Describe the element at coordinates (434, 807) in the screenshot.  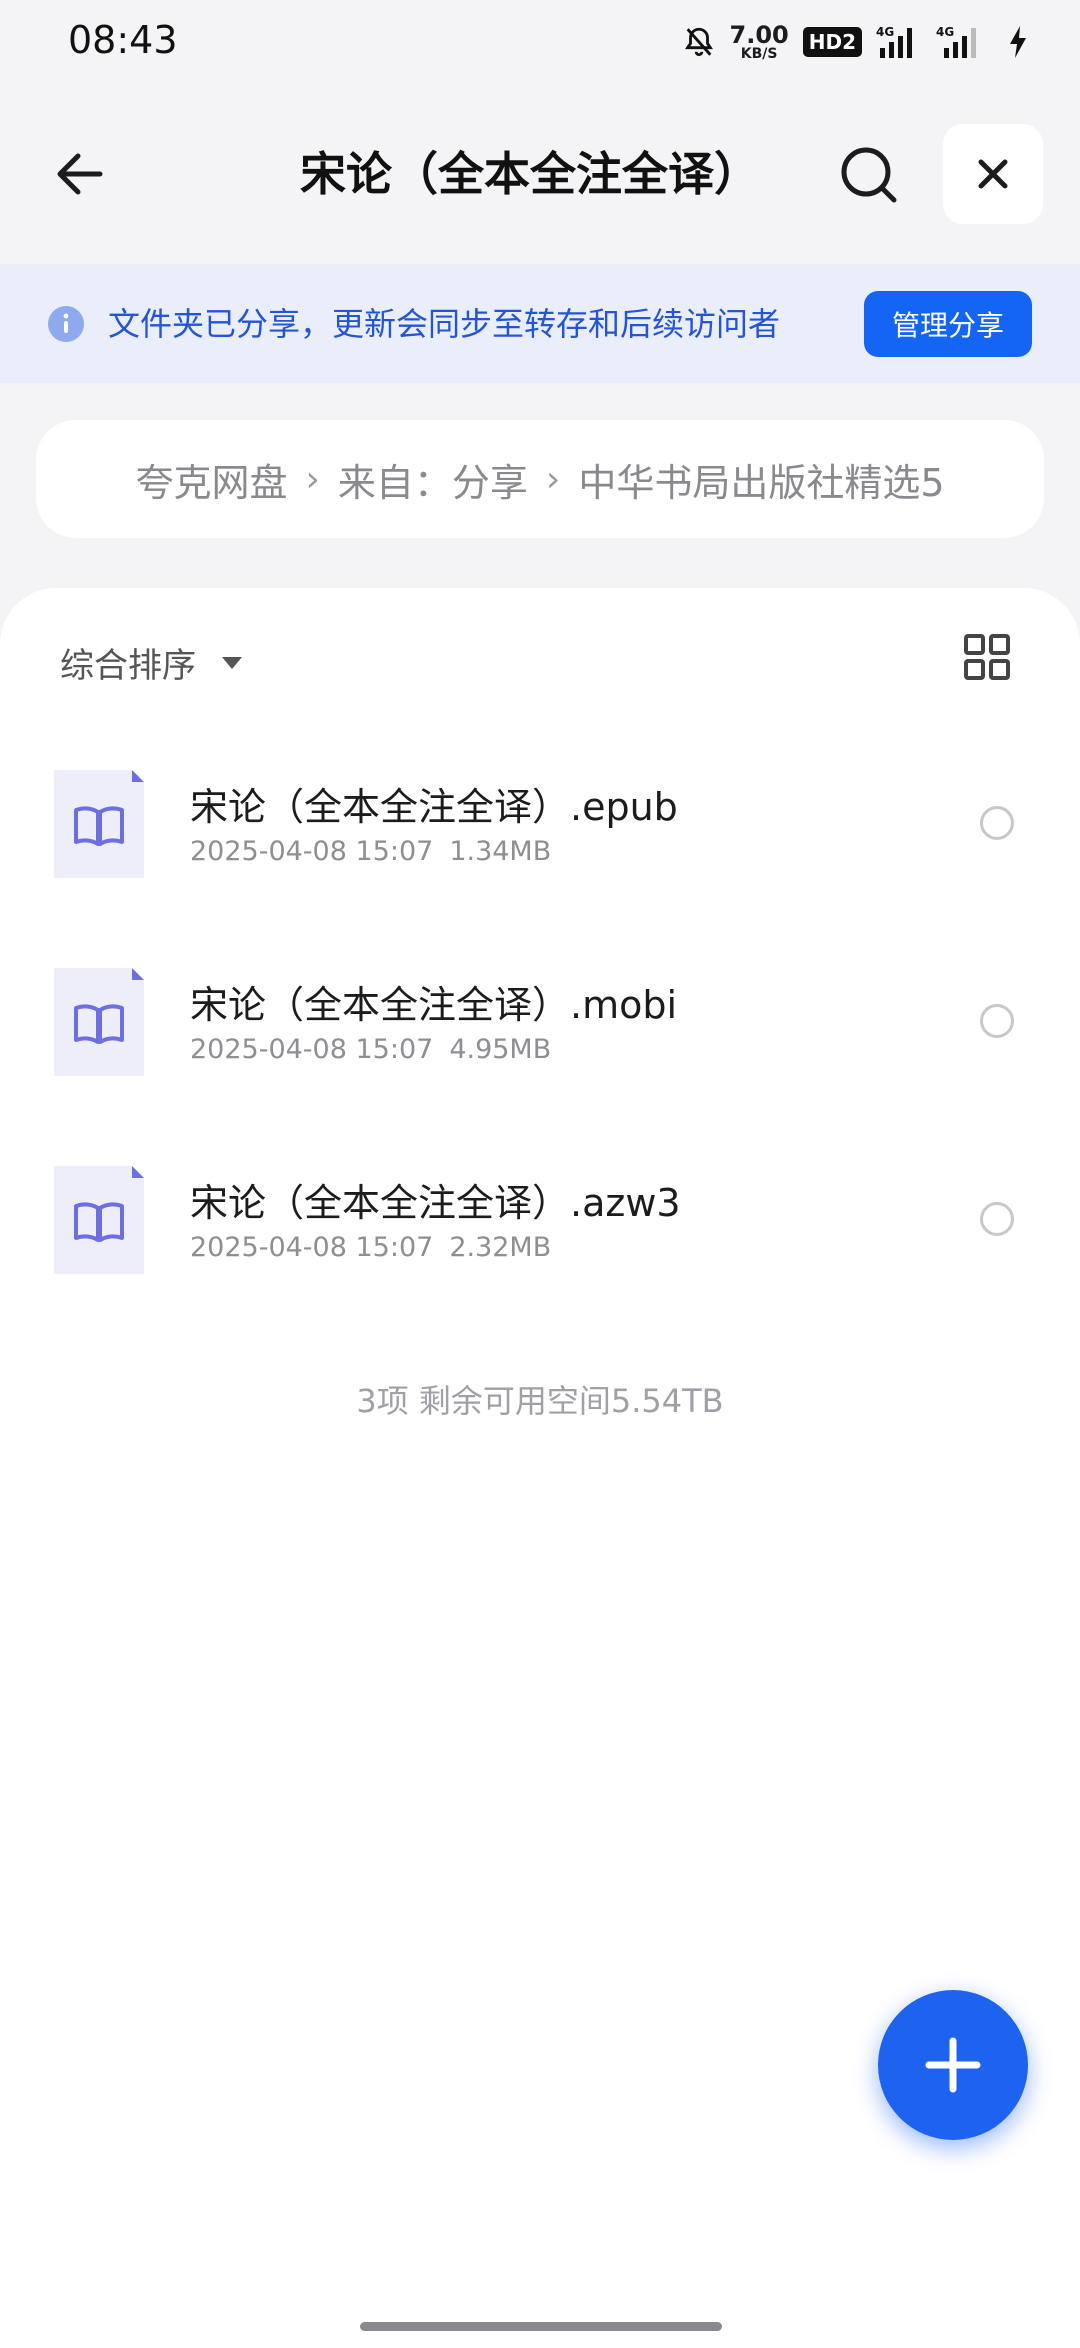
I see `file-name: 宋论（全本全注全译）.epub` at that location.